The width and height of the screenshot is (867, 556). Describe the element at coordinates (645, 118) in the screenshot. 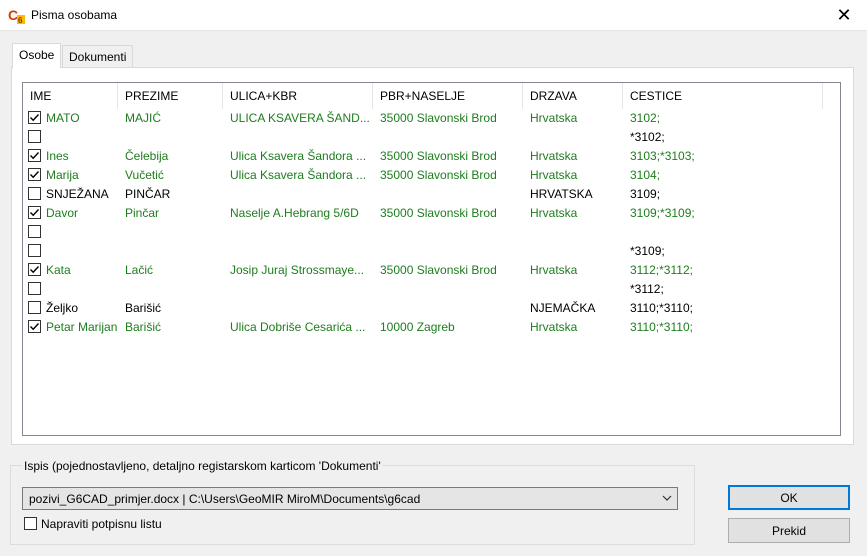

I see `cell-cestice: 3102;` at that location.